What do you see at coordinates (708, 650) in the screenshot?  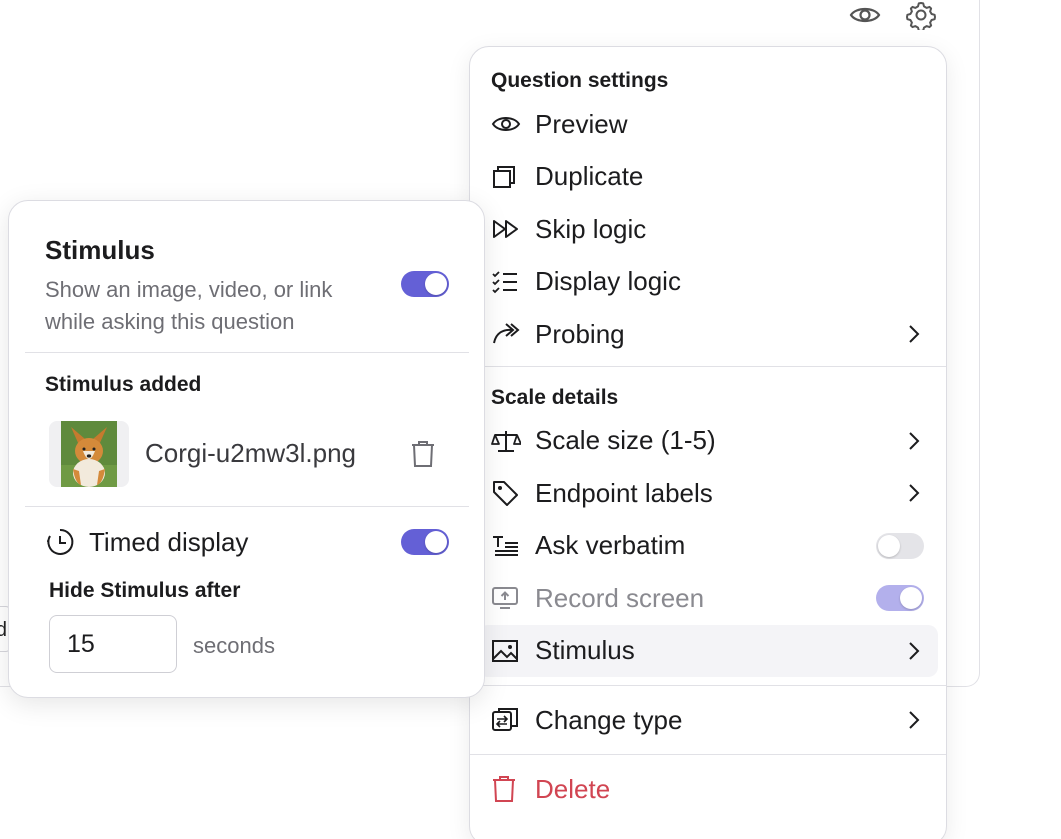 I see `menu-item-stimulus: Stimulus` at bounding box center [708, 650].